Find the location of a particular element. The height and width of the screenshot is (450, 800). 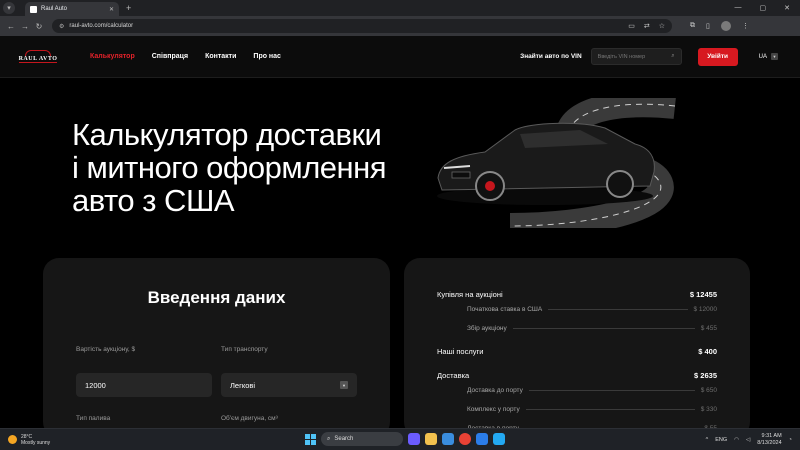

vehicle-type-label: Тип транспорту is located at coordinates (244, 349).